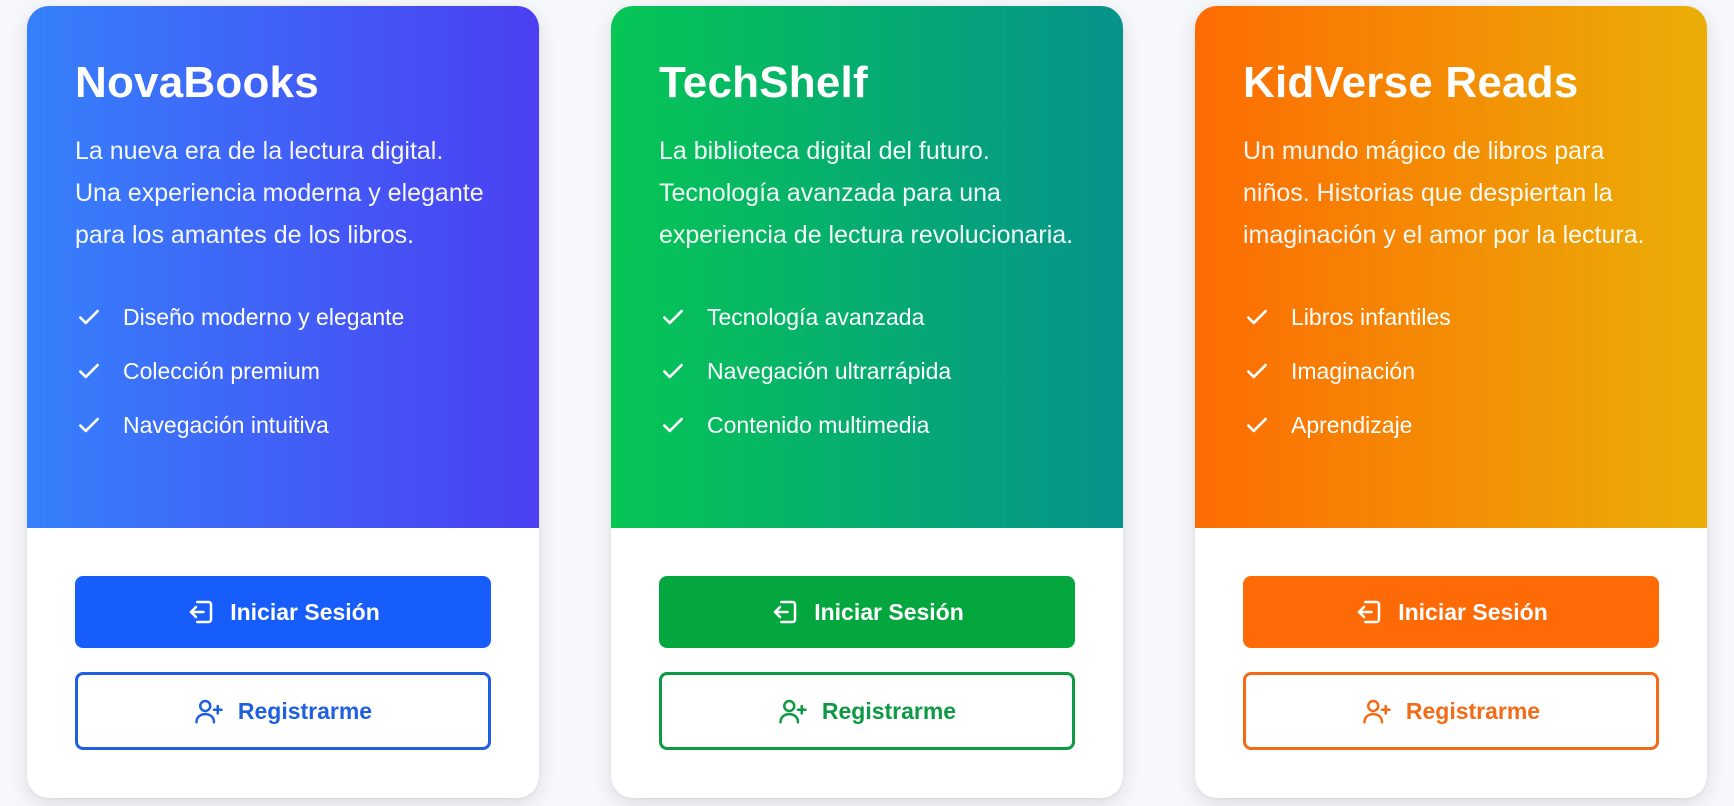 The image size is (1734, 806). What do you see at coordinates (763, 82) in the screenshot?
I see `card-title: TechShelf` at bounding box center [763, 82].